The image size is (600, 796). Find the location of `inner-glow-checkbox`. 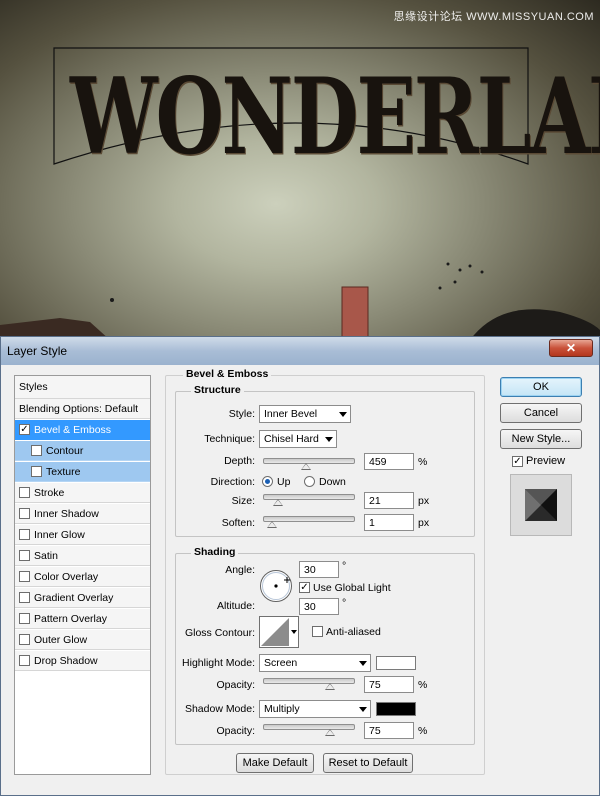

inner-glow-checkbox is located at coordinates (24, 534).